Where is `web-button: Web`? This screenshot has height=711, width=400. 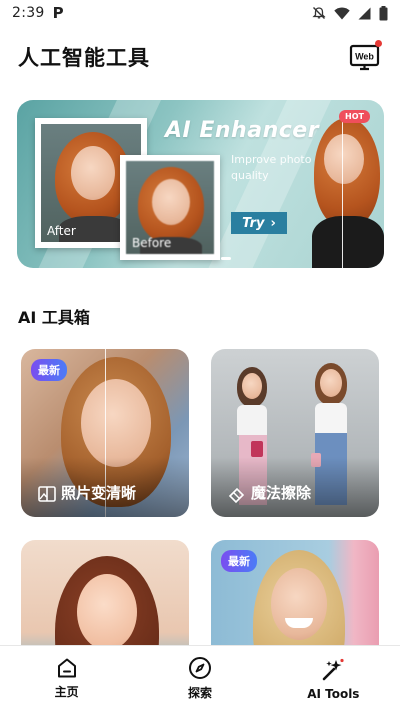
web-button: Web is located at coordinates (365, 57).